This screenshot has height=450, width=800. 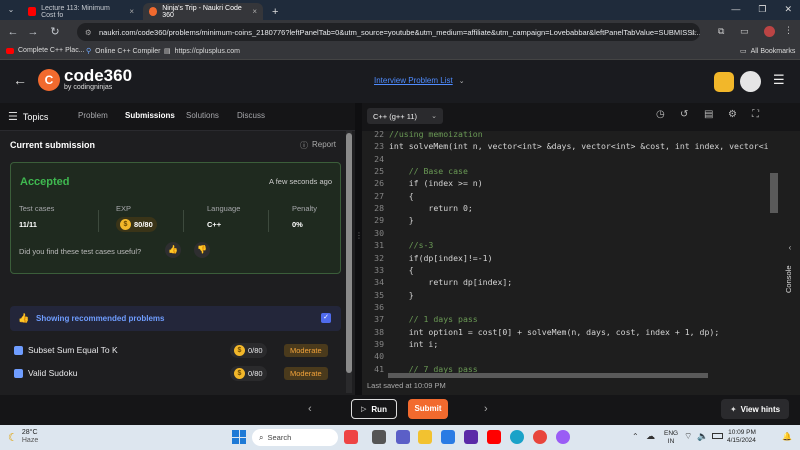 What do you see at coordinates (173, 250) in the screenshot?
I see `thumbs-up-icon: 👍` at bounding box center [173, 250].